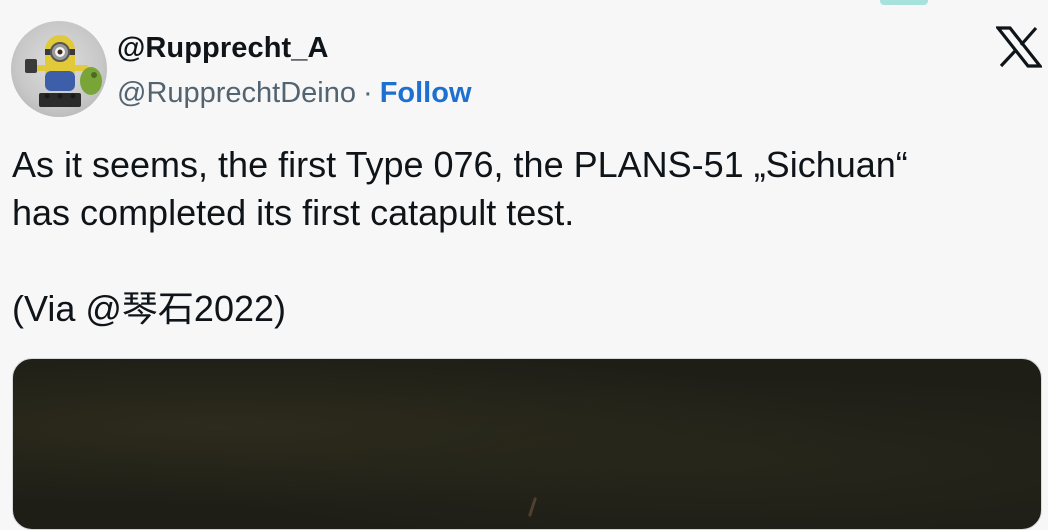 The height and width of the screenshot is (530, 1048). What do you see at coordinates (236, 93) in the screenshot?
I see `author-handle: @RupprechtDeino` at bounding box center [236, 93].